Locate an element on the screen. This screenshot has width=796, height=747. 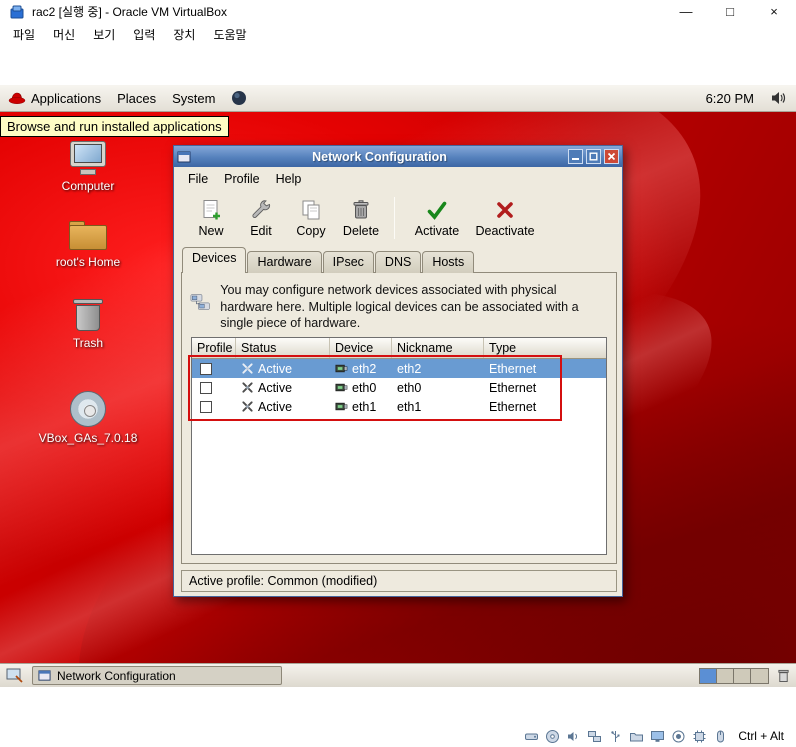
network-devices-icon is located at coordinates (200, 302).